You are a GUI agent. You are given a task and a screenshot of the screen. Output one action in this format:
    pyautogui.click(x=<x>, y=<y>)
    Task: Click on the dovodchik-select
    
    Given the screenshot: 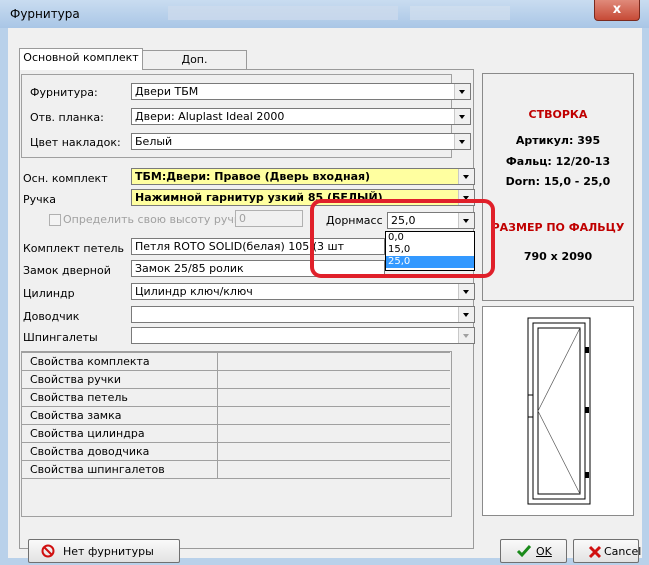 What is the action you would take?
    pyautogui.click(x=303, y=314)
    